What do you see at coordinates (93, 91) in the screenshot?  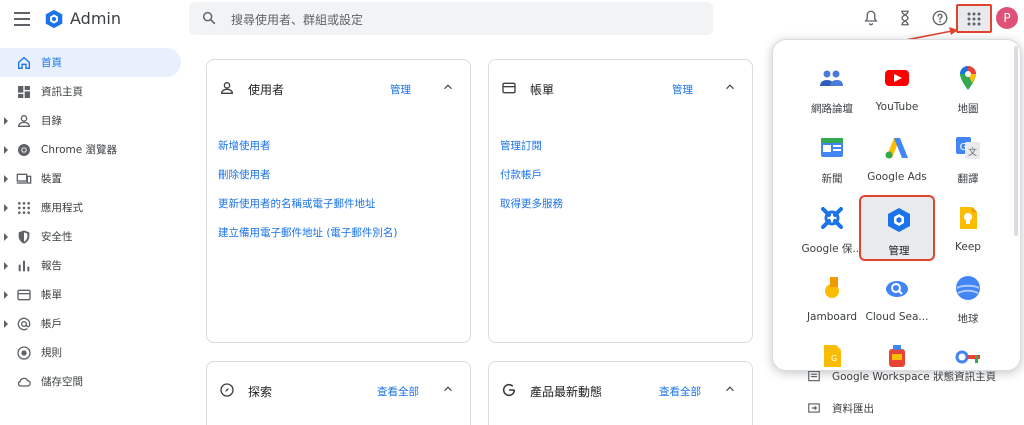 I see `sidebar-item: 資訊主頁` at bounding box center [93, 91].